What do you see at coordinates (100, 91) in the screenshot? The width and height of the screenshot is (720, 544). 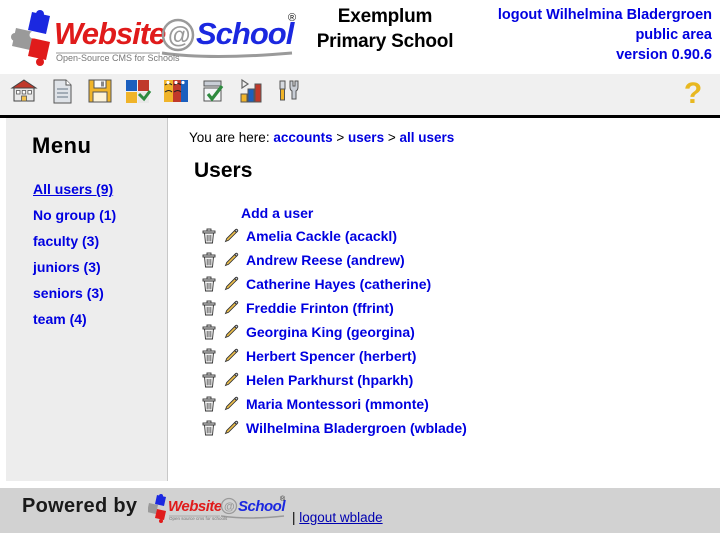 I see `save-icon` at bounding box center [100, 91].